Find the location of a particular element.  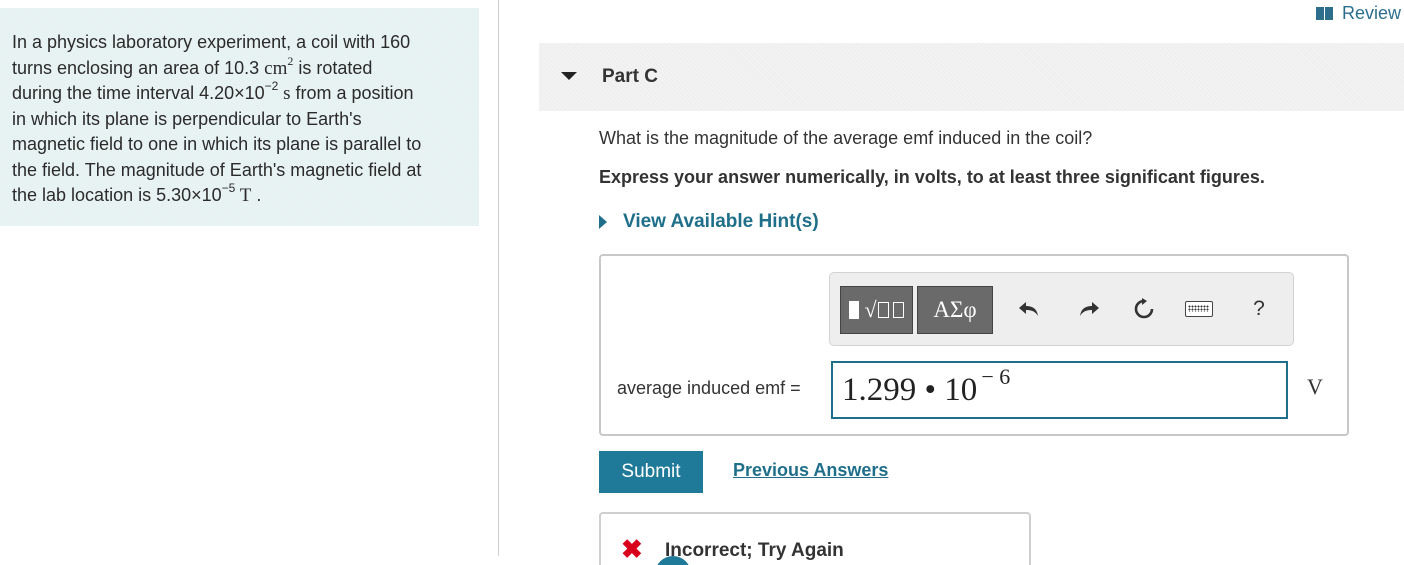

problem-text: turns enclosing an area of 10.3 is located at coordinates (138, 67).